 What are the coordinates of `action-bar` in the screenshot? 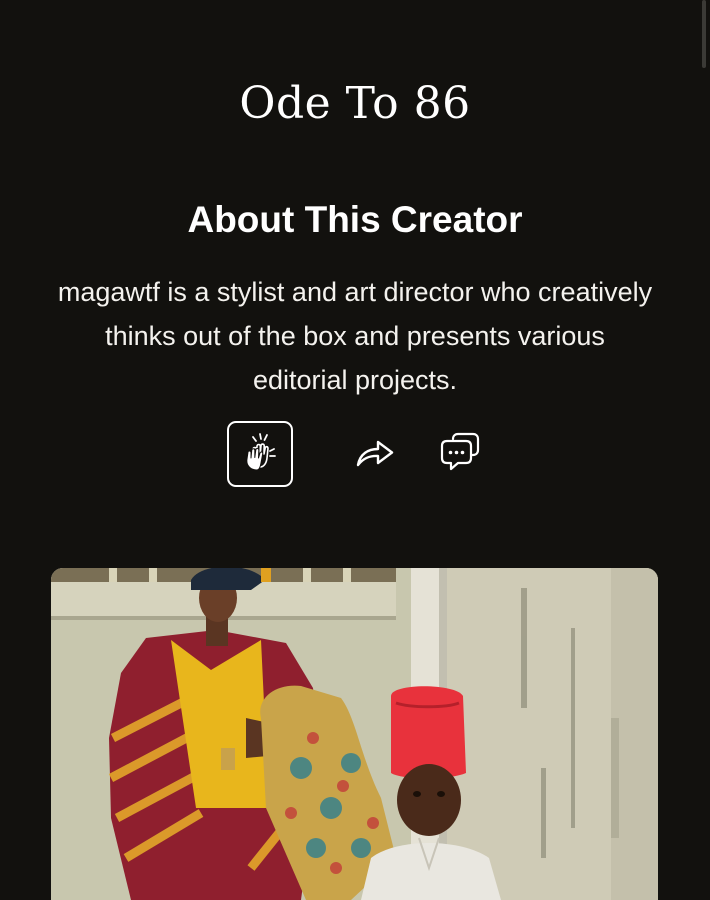 It's located at (355, 454).